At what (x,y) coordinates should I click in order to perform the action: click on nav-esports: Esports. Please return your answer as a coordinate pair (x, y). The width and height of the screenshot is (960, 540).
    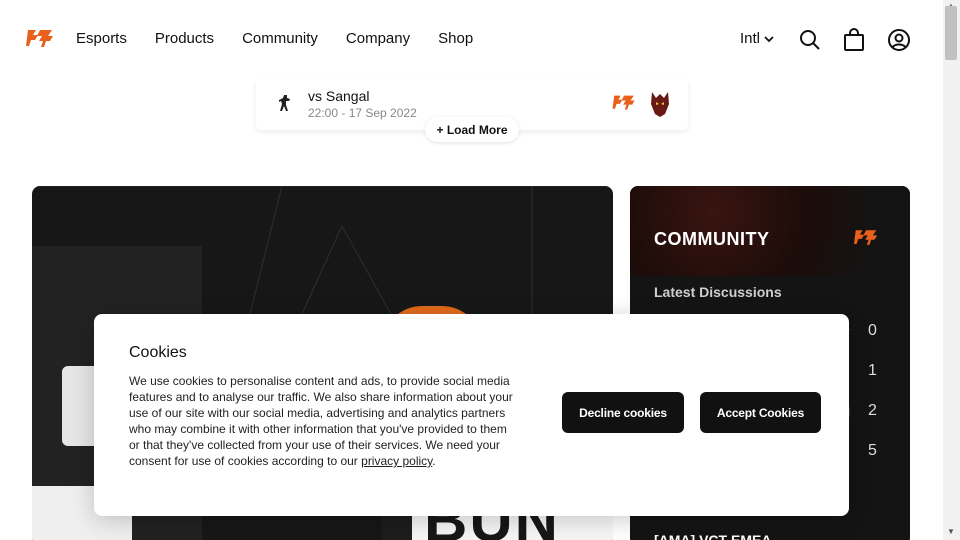
    Looking at the image, I should click on (101, 38).